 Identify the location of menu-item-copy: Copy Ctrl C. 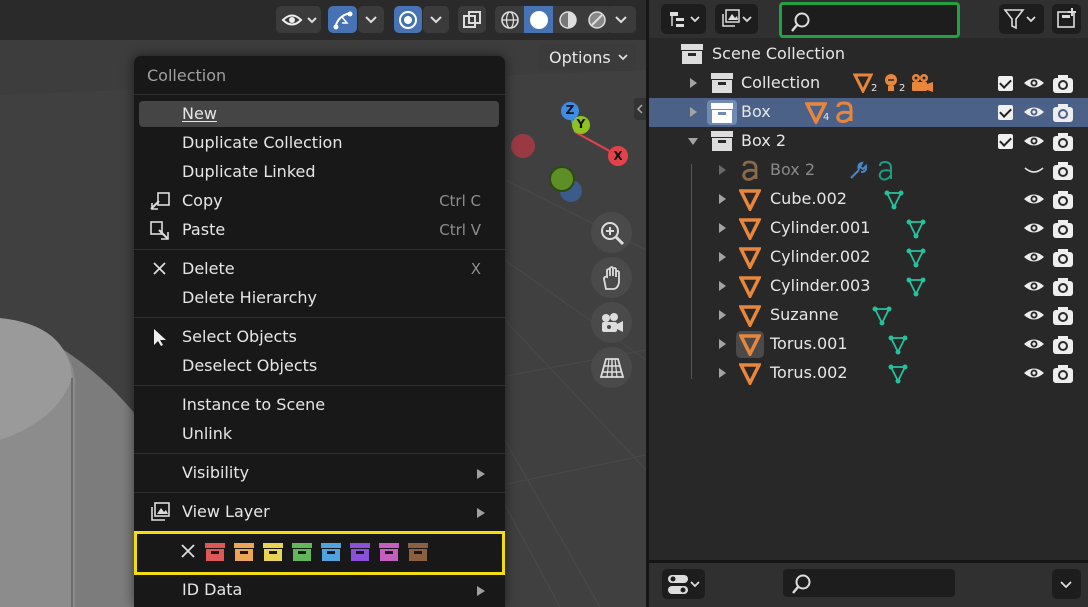
(319, 201).